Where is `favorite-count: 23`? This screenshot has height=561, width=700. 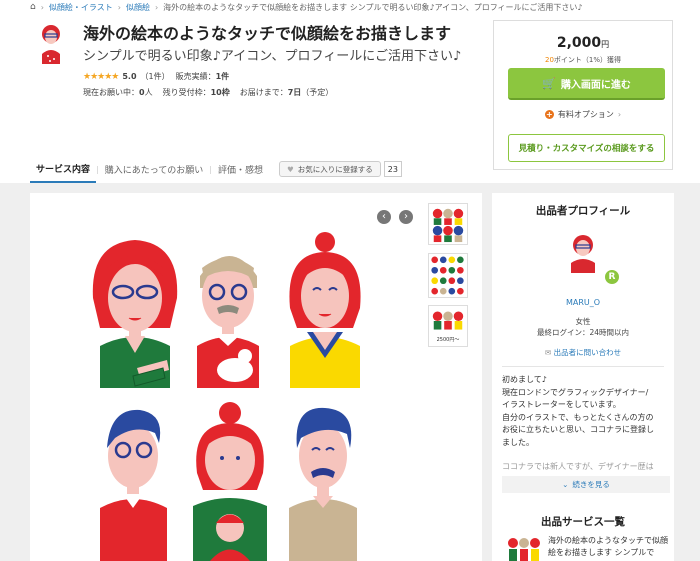
favorite-count: 23 is located at coordinates (392, 169).